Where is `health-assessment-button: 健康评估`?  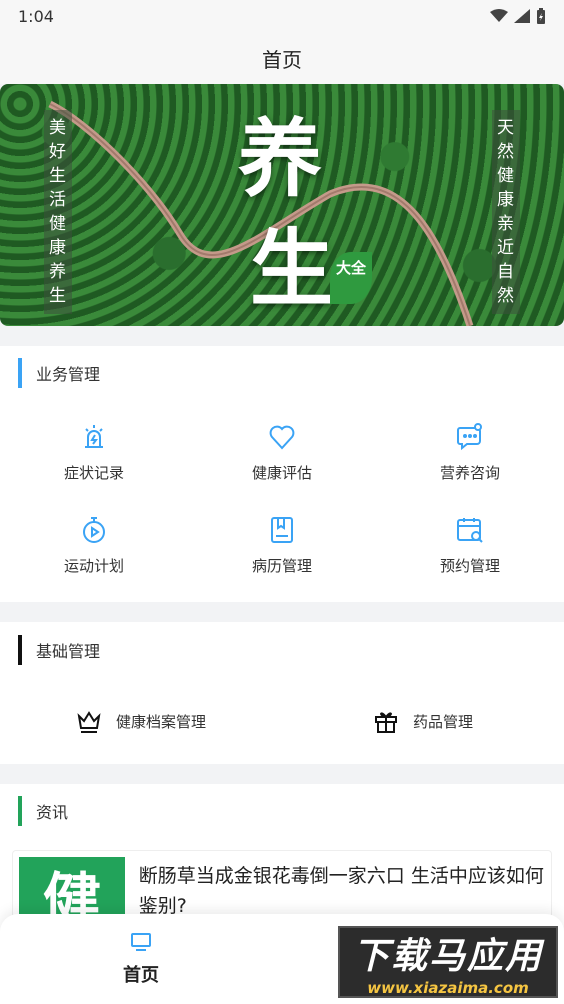
health-assessment-button: 健康评估 is located at coordinates (282, 452).